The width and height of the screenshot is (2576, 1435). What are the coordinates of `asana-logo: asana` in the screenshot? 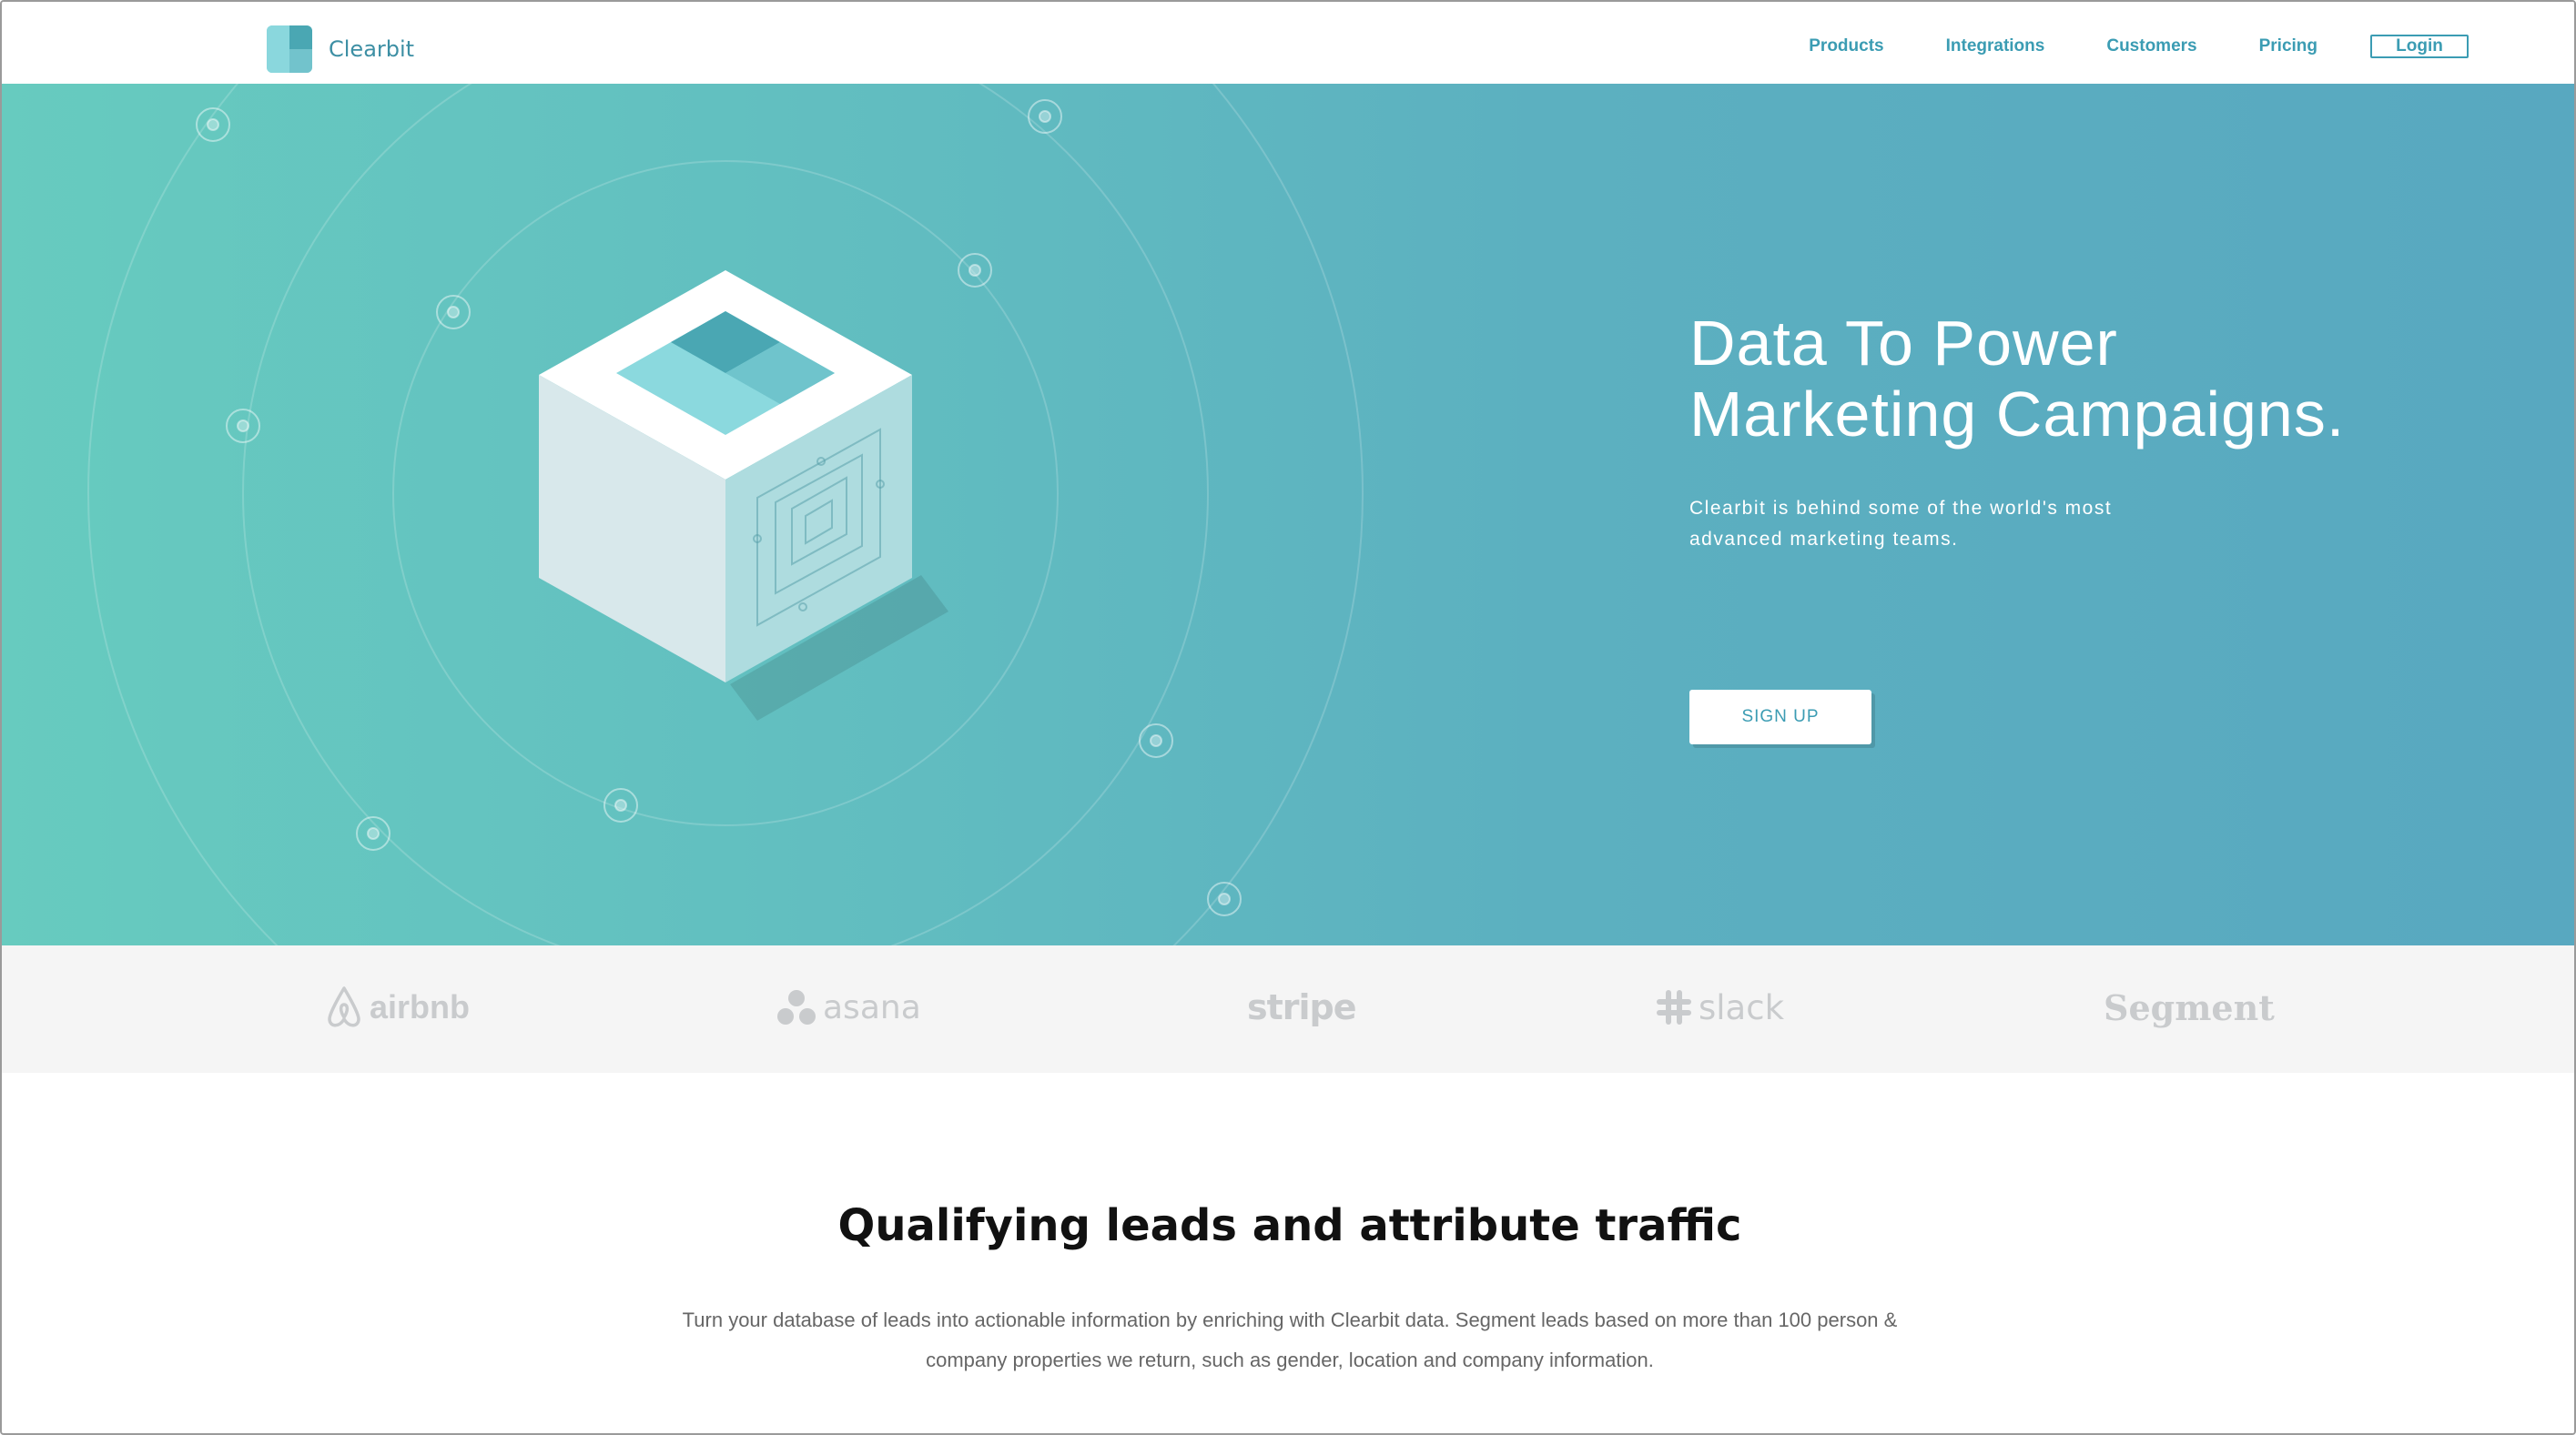 It's located at (848, 1007).